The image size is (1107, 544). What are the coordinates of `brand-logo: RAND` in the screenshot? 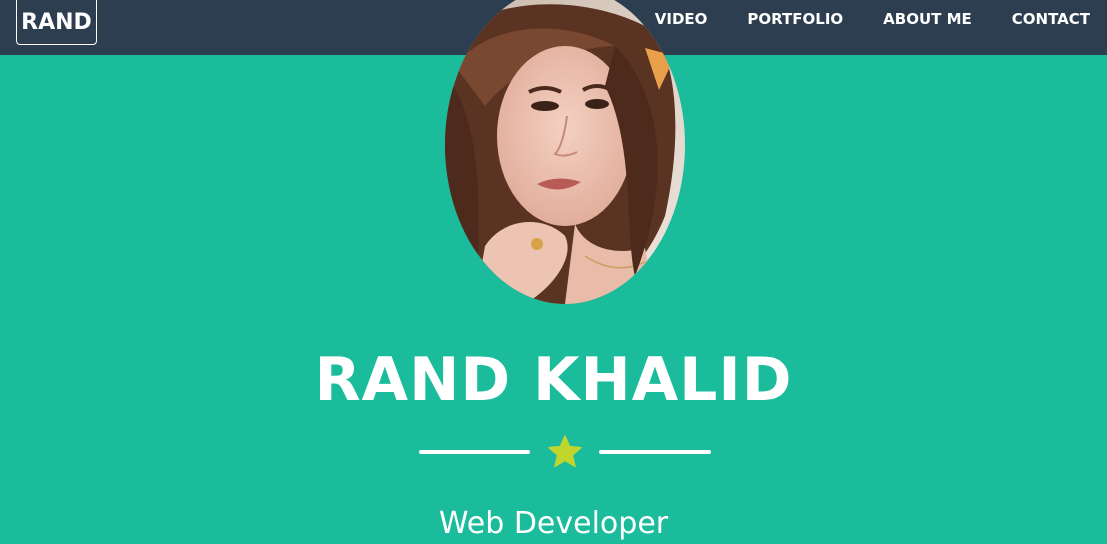 It's located at (56, 22).